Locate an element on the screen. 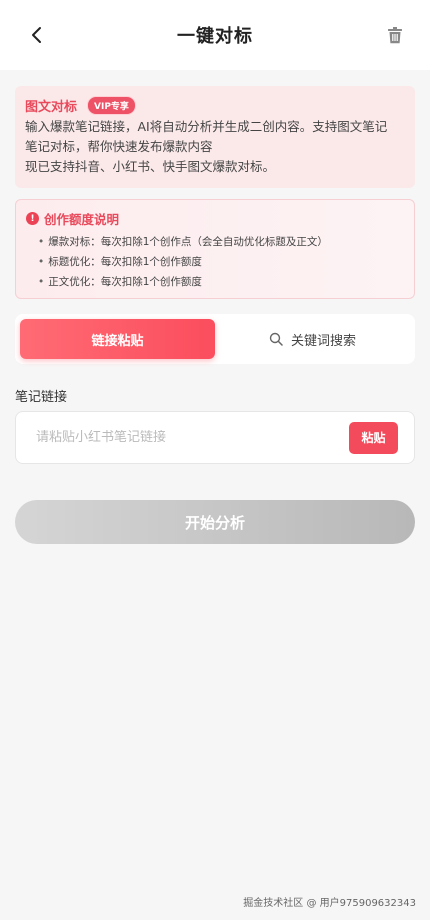  page-title: 一键对标 is located at coordinates (215, 36).